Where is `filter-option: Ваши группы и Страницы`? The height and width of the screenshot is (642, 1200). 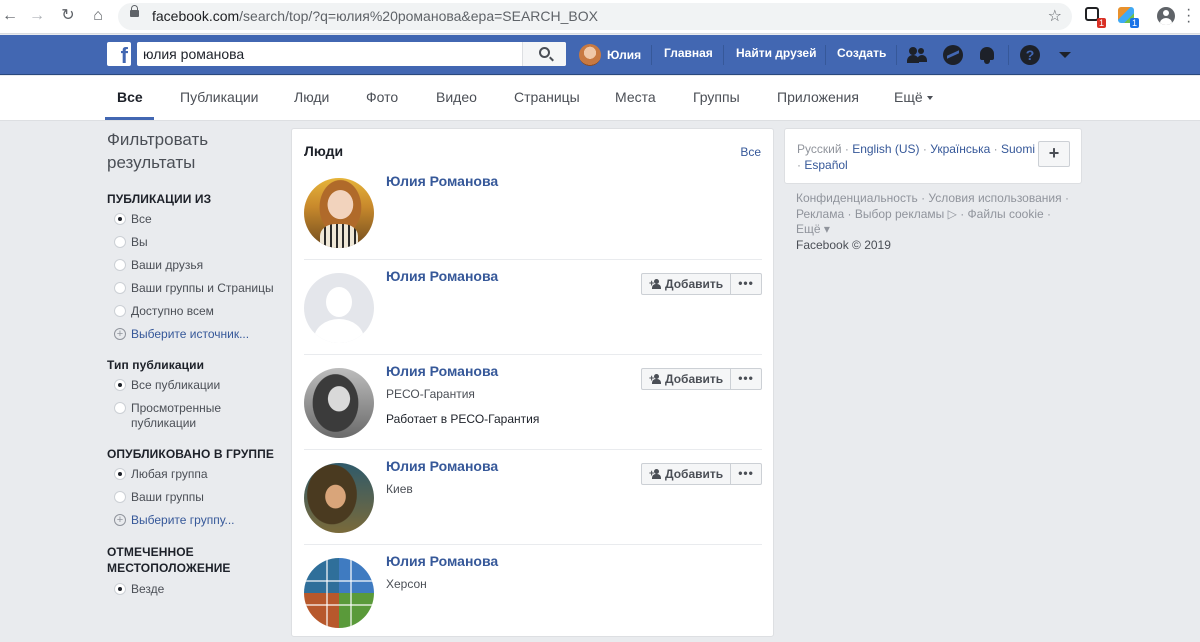 filter-option: Ваши группы и Страницы is located at coordinates (194, 288).